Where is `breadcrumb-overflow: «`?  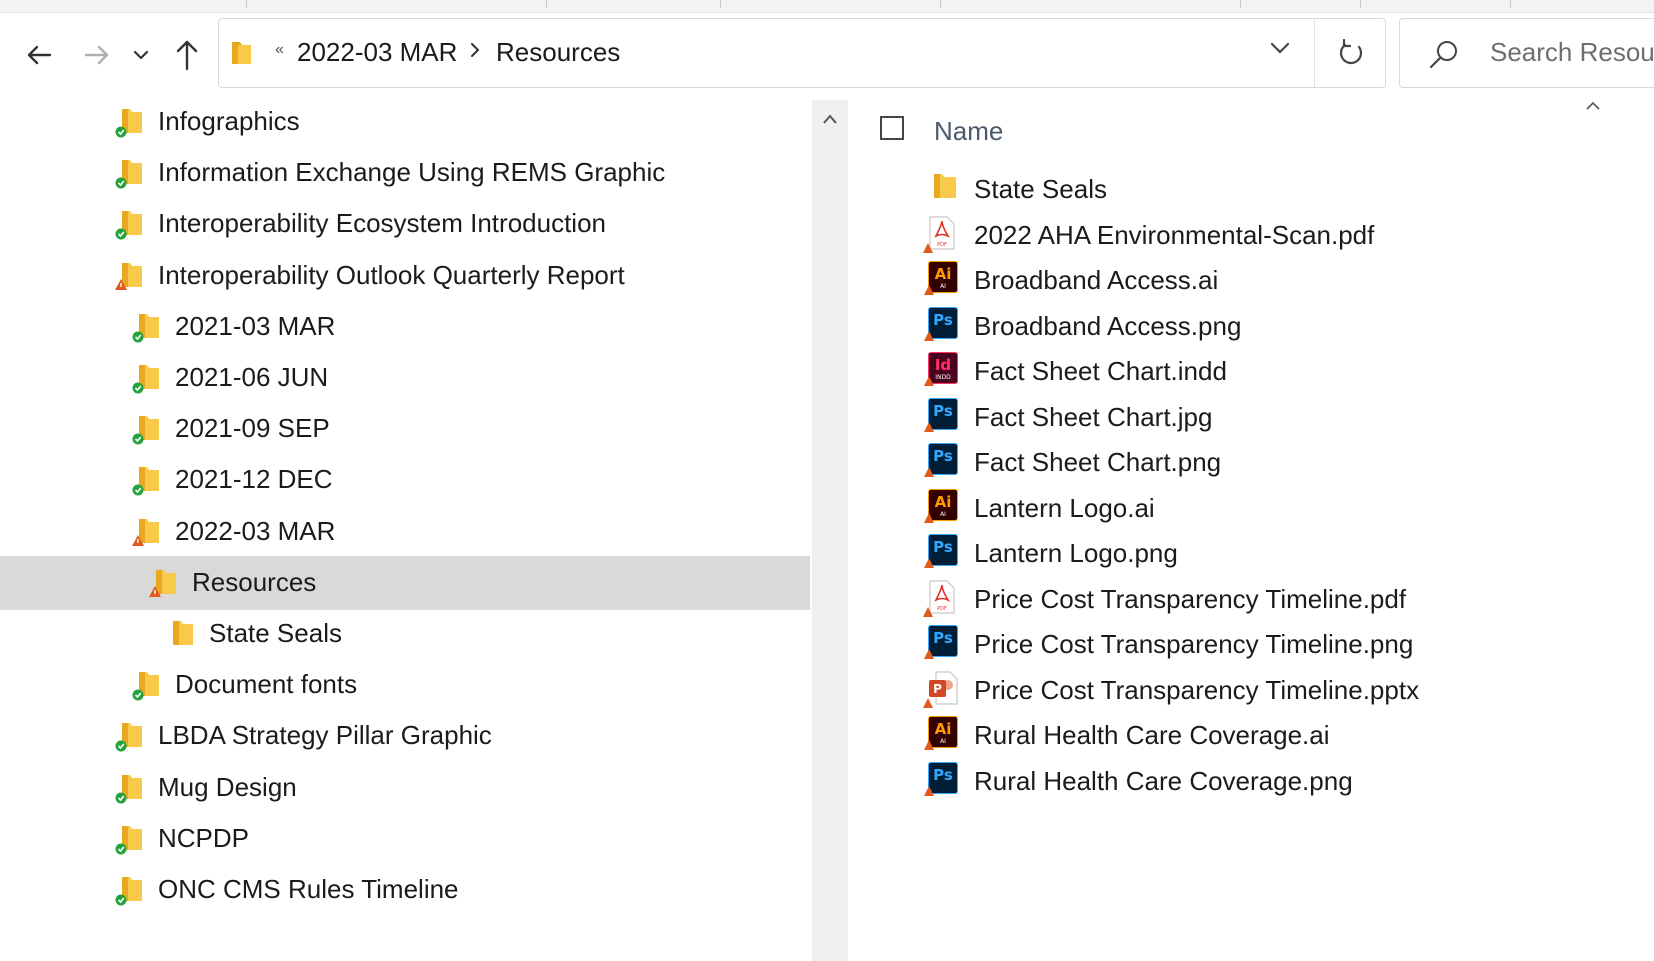 breadcrumb-overflow: « is located at coordinates (279, 50).